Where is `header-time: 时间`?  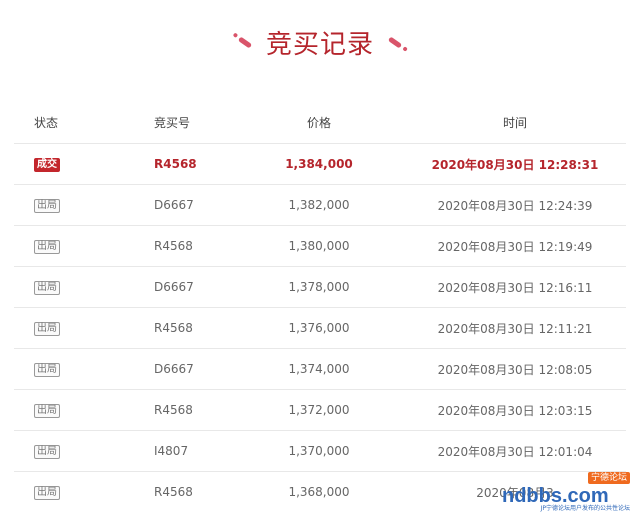
header-time: 时间 is located at coordinates (514, 123).